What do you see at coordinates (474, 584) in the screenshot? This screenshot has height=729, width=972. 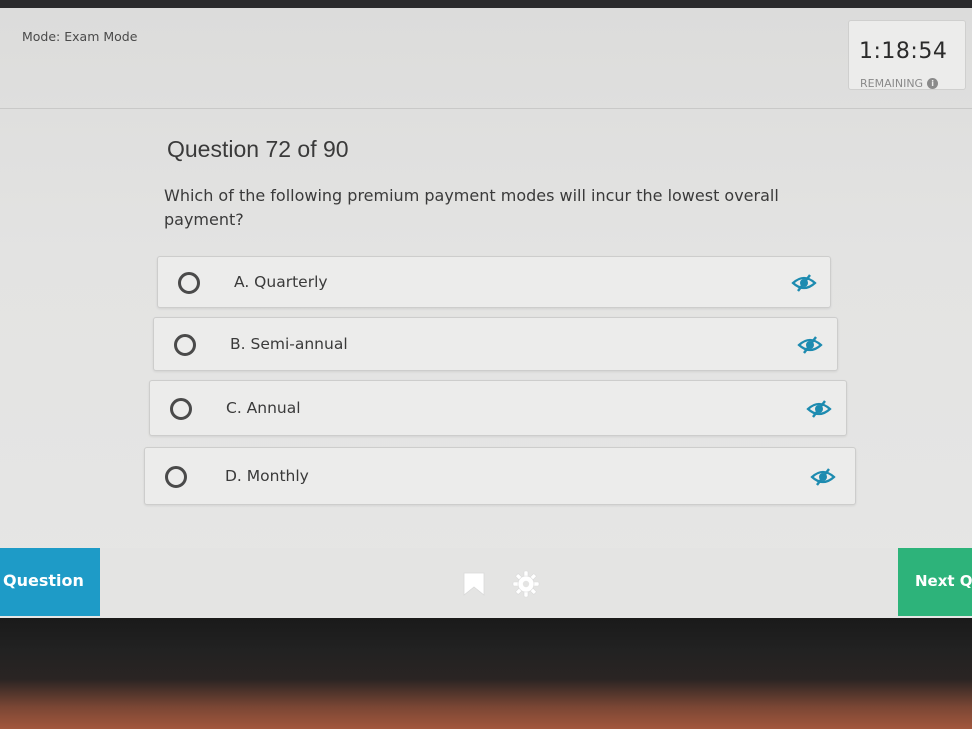 I see `bookmark-icon` at bounding box center [474, 584].